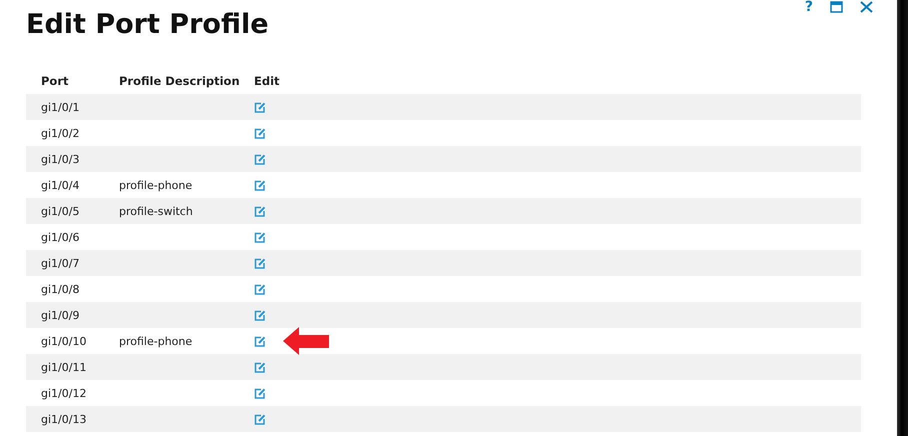  What do you see at coordinates (64, 341) in the screenshot?
I see `table-cell-text: gi1/0/10` at bounding box center [64, 341].